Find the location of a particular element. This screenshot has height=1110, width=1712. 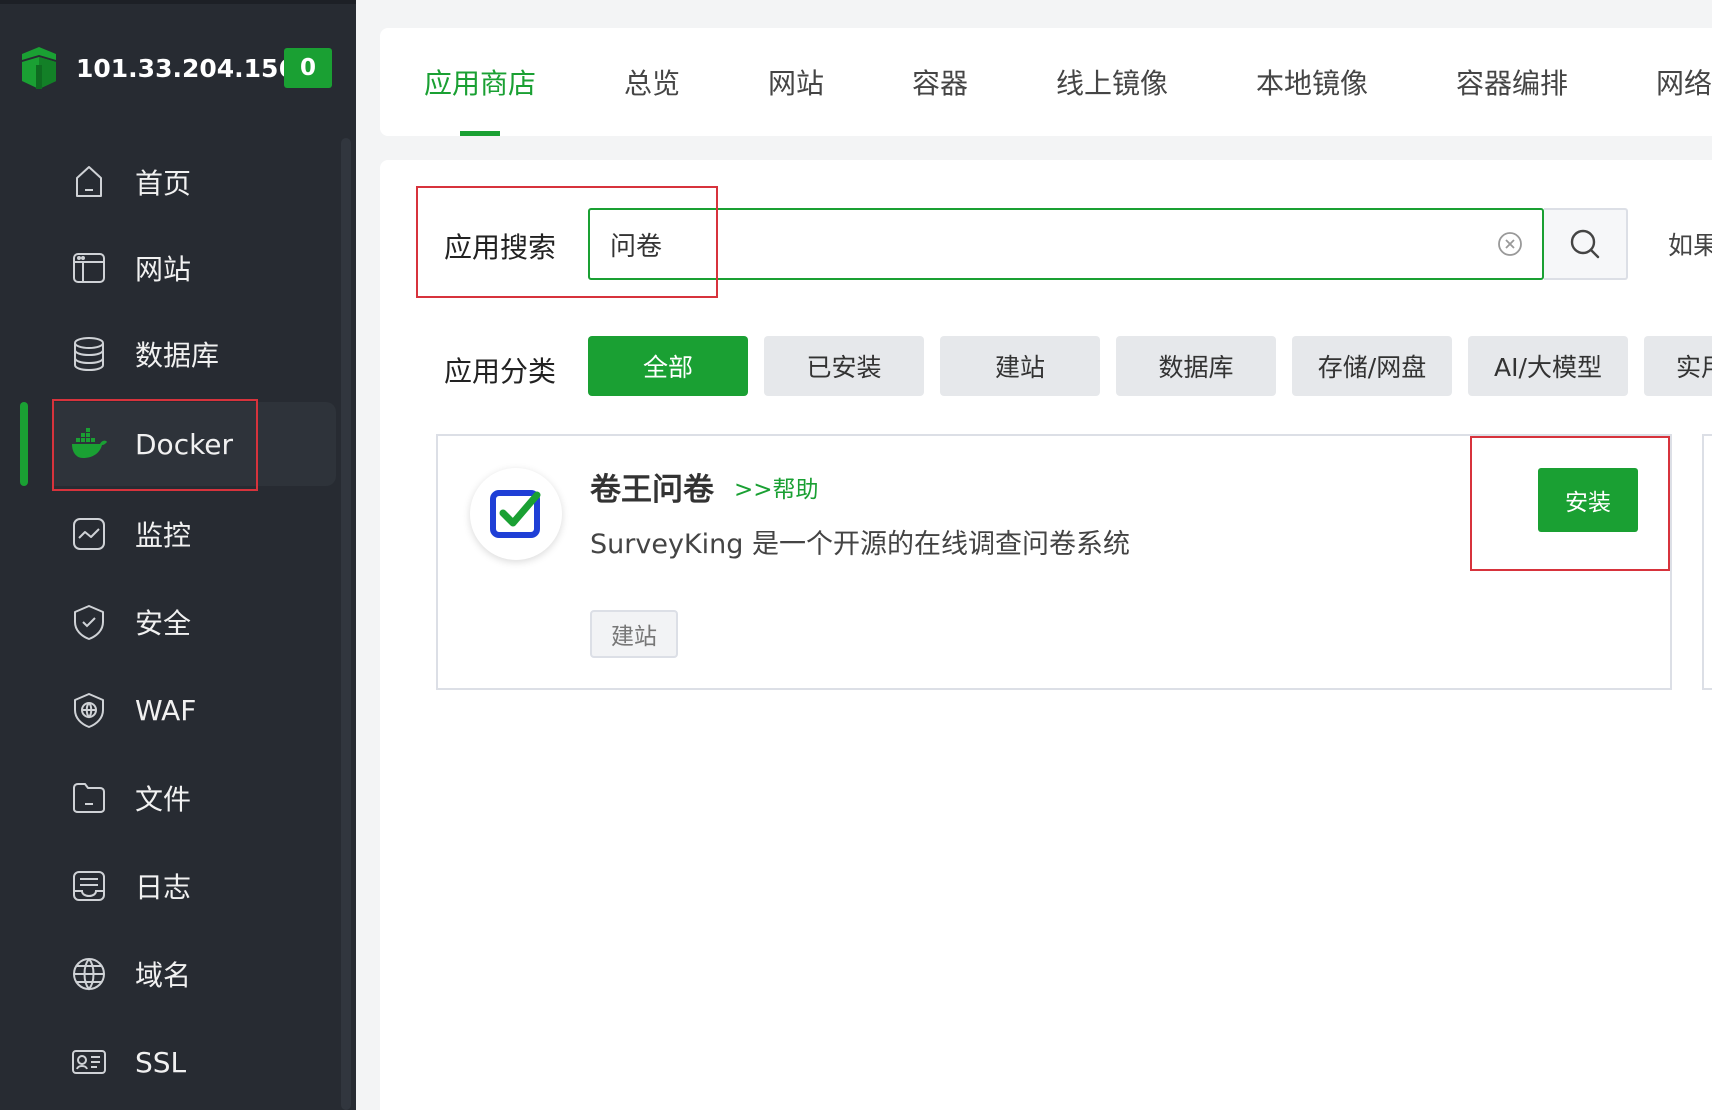

shield-icon is located at coordinates (89, 622).